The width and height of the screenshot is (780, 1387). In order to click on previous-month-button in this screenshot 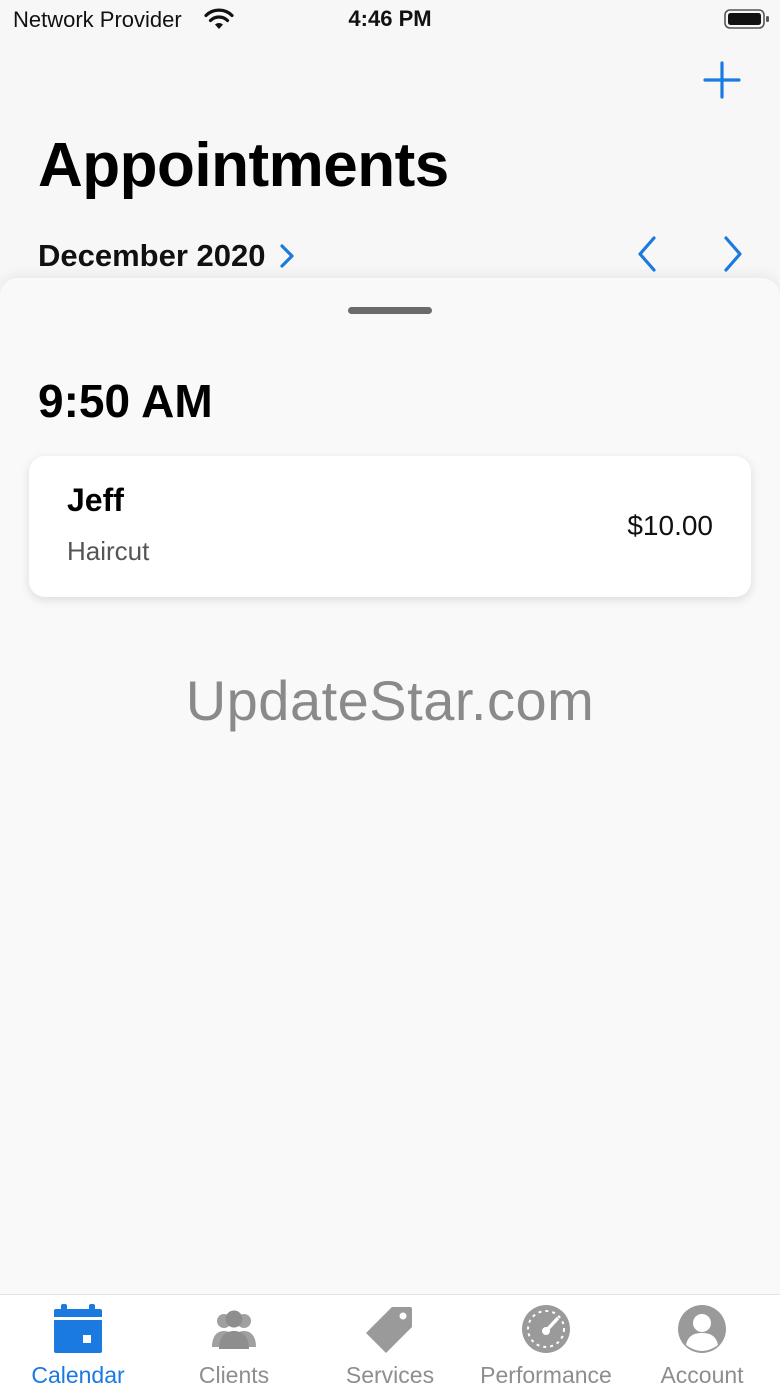, I will do `click(648, 254)`.